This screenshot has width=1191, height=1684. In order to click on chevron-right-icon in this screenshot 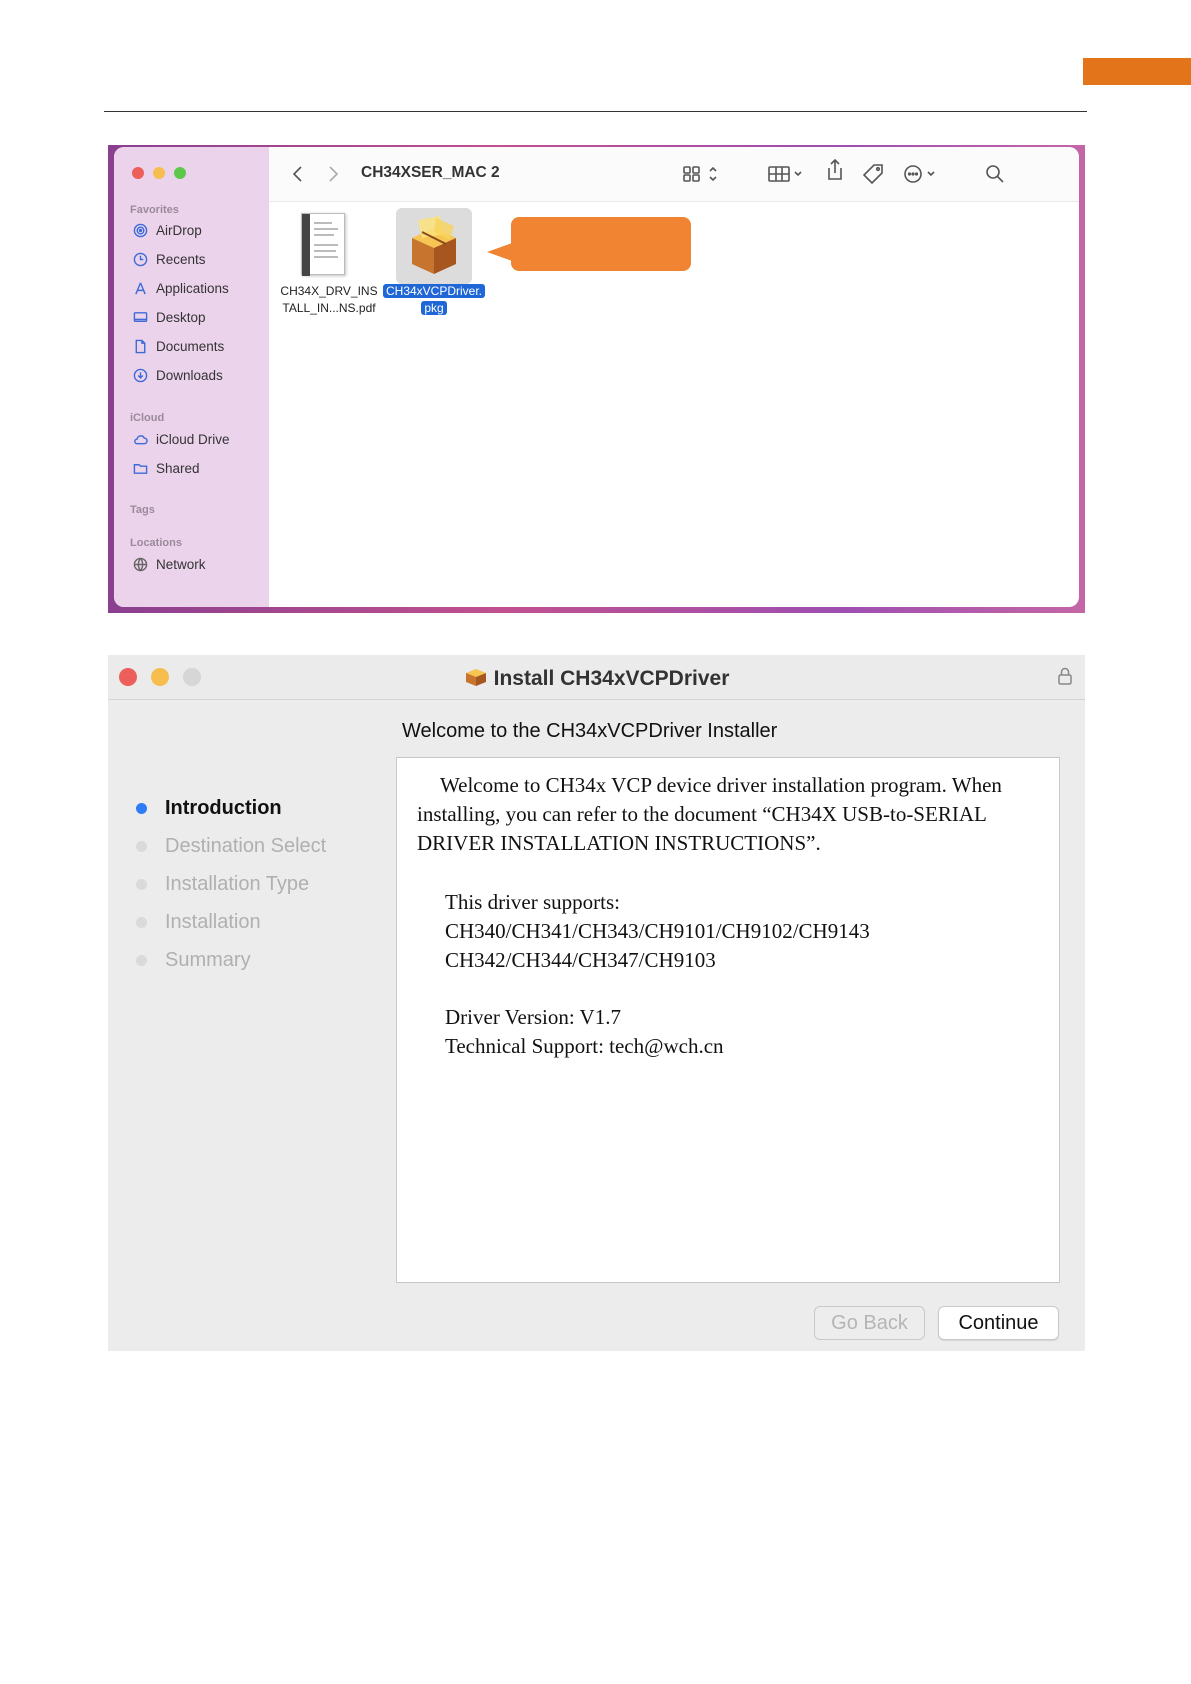, I will do `click(334, 174)`.